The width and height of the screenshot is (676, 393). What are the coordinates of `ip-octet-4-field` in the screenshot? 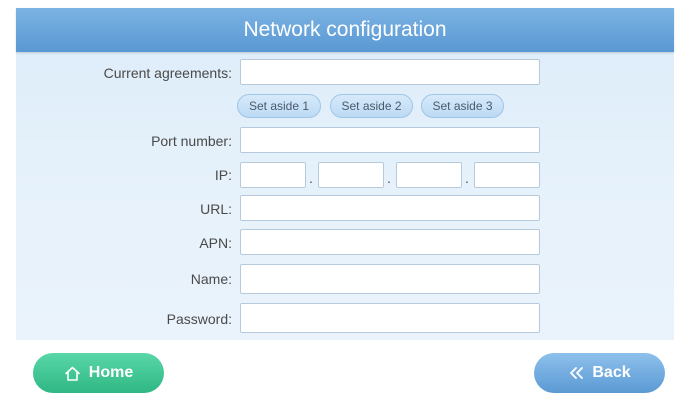 It's located at (507, 175).